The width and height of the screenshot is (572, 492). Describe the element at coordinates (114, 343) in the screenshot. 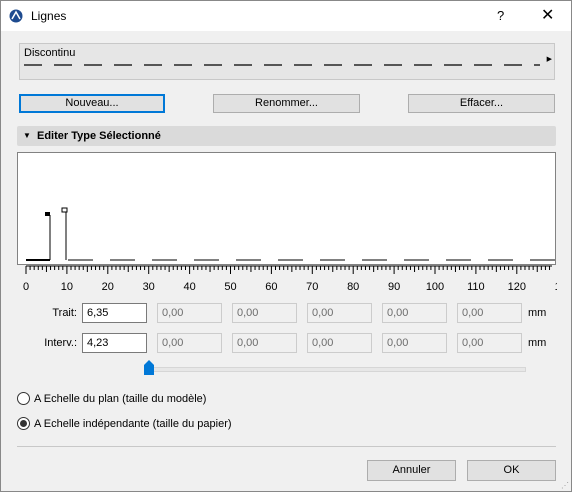

I see `gap-field-1: 4,23` at that location.